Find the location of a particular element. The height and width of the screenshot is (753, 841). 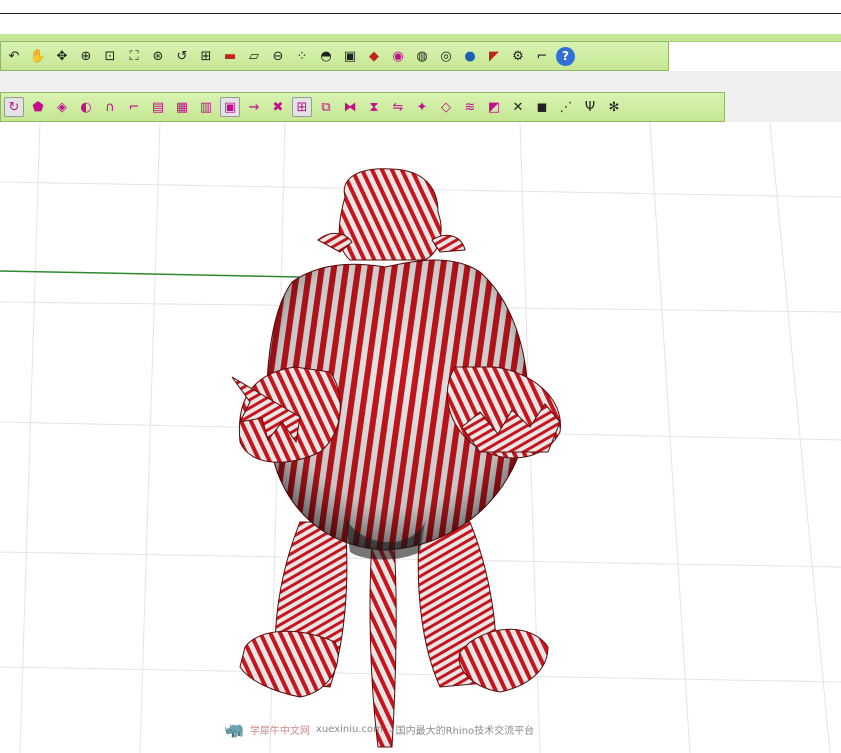

watermark-url: xuexiniu.com is located at coordinates (349, 729).